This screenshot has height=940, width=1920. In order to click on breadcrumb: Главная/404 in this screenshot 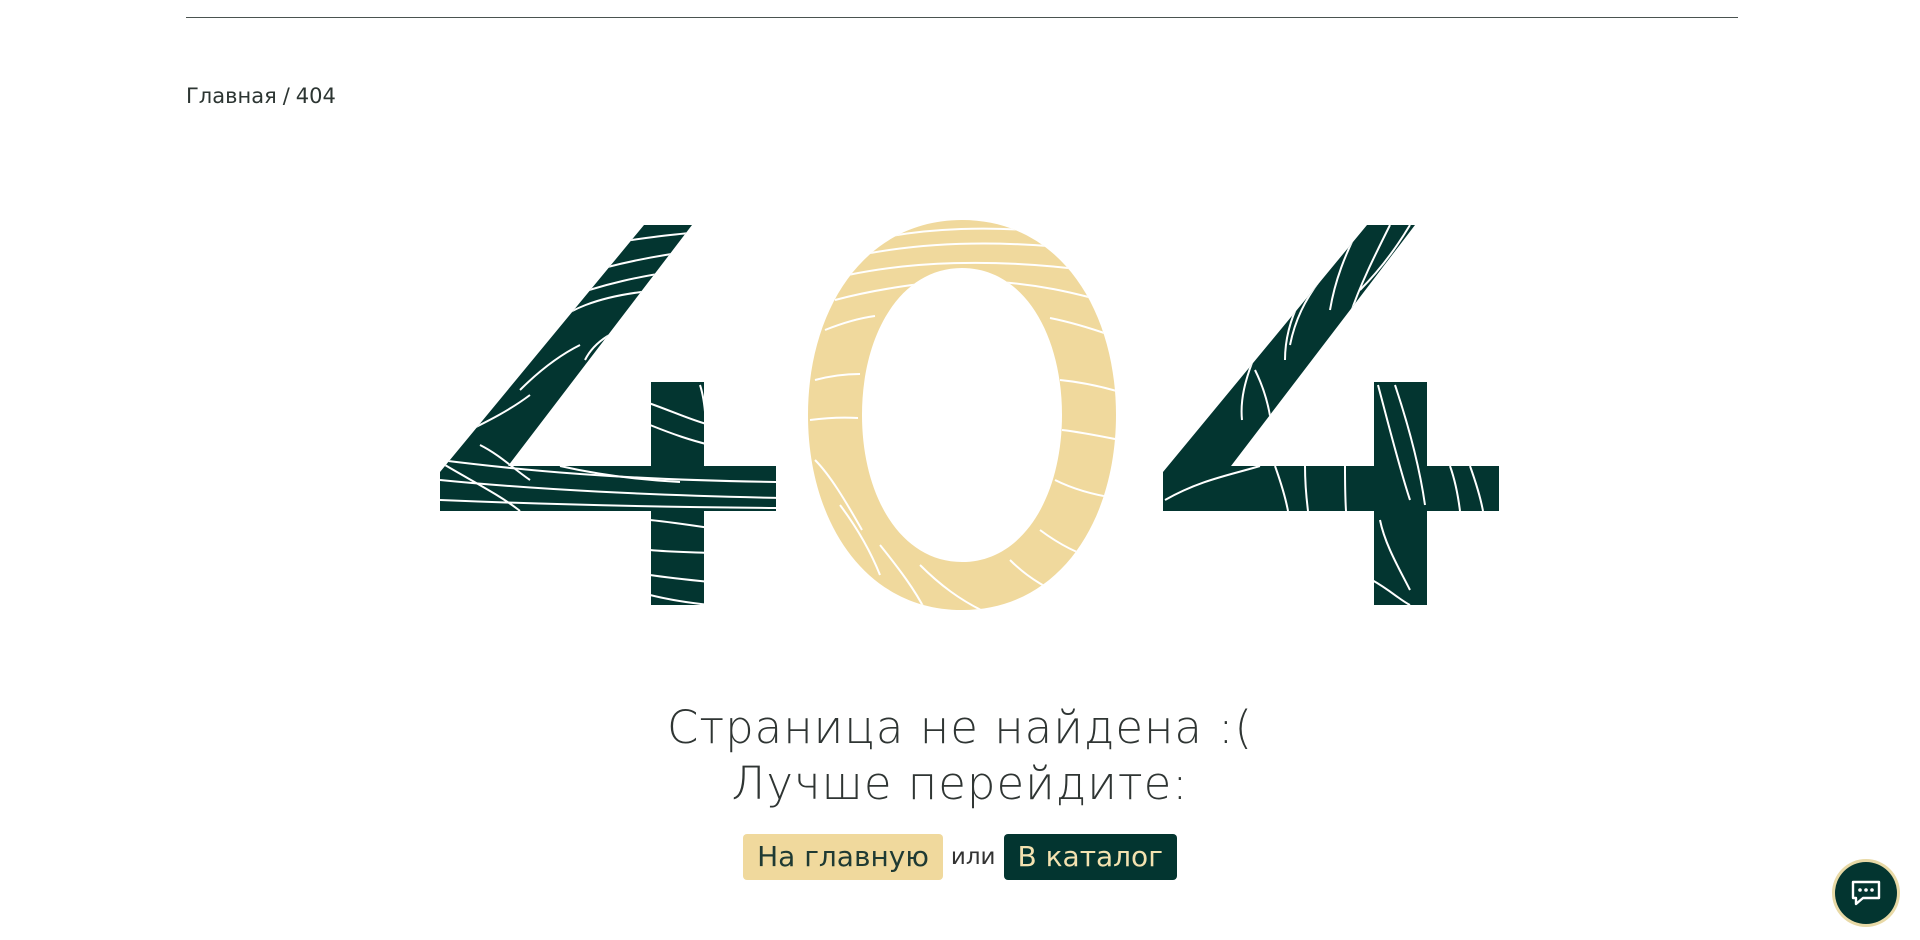, I will do `click(261, 96)`.